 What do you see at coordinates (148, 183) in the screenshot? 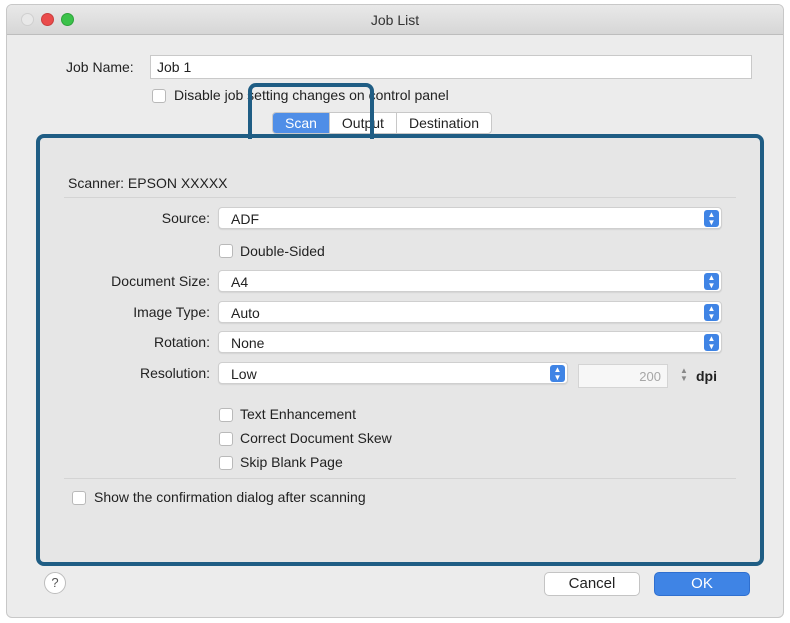
I see `scanner-name-label: Scanner: EPSON XXXXX` at bounding box center [148, 183].